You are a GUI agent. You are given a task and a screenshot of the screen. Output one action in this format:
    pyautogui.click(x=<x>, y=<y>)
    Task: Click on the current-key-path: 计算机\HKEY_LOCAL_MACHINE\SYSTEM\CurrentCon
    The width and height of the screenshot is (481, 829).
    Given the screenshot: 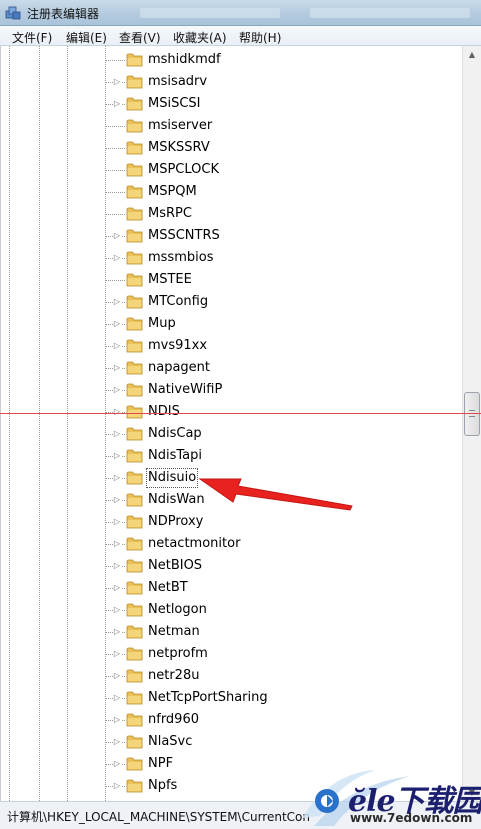 What is the action you would take?
    pyautogui.click(x=158, y=817)
    